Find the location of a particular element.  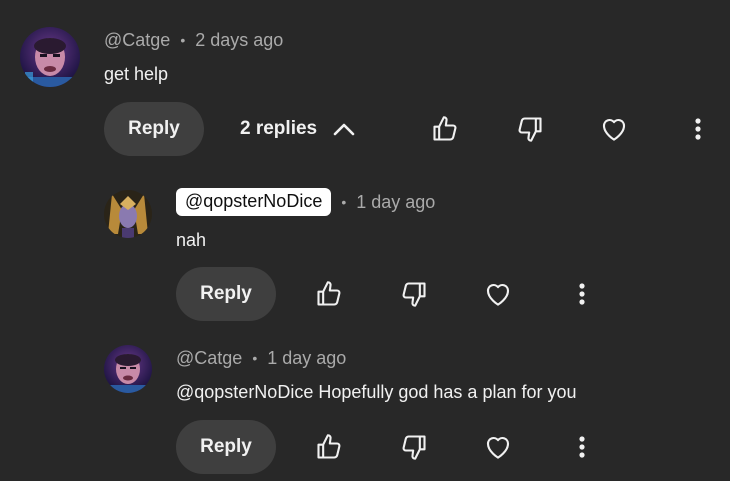

replies-toggle: 2 replies is located at coordinates (297, 129).